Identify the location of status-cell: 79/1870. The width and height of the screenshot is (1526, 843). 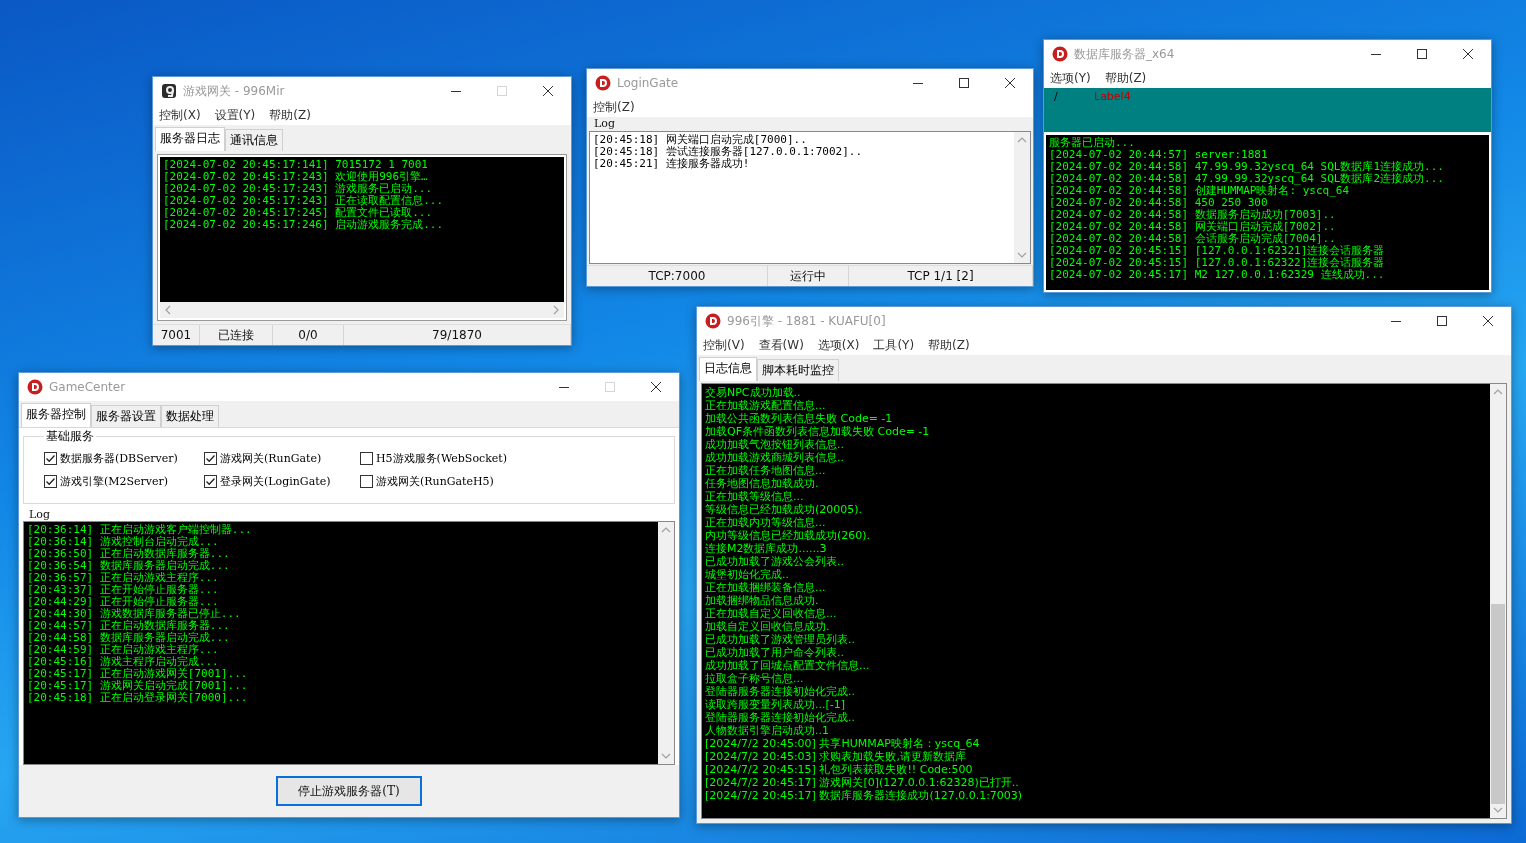
(457, 335).